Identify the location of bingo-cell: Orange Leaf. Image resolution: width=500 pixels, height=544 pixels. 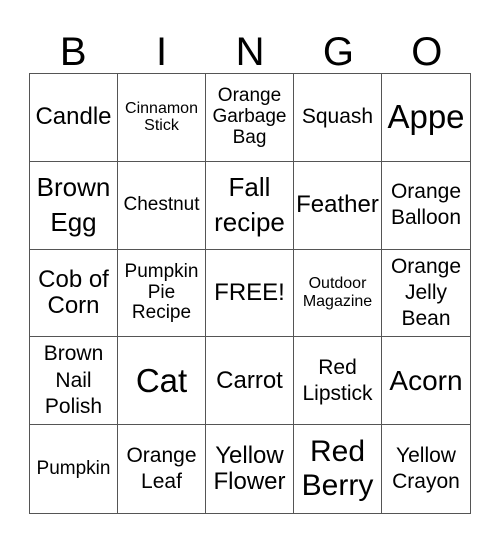
(162, 469).